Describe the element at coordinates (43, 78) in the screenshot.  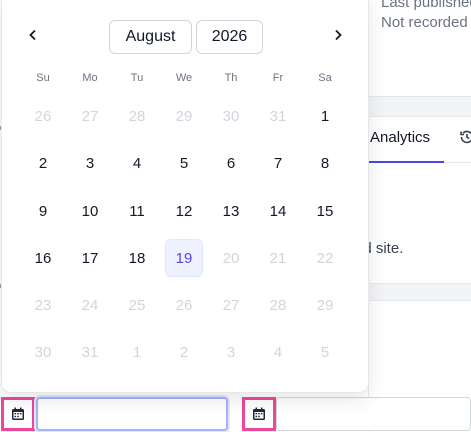
I see `weekday-label: Su` at that location.